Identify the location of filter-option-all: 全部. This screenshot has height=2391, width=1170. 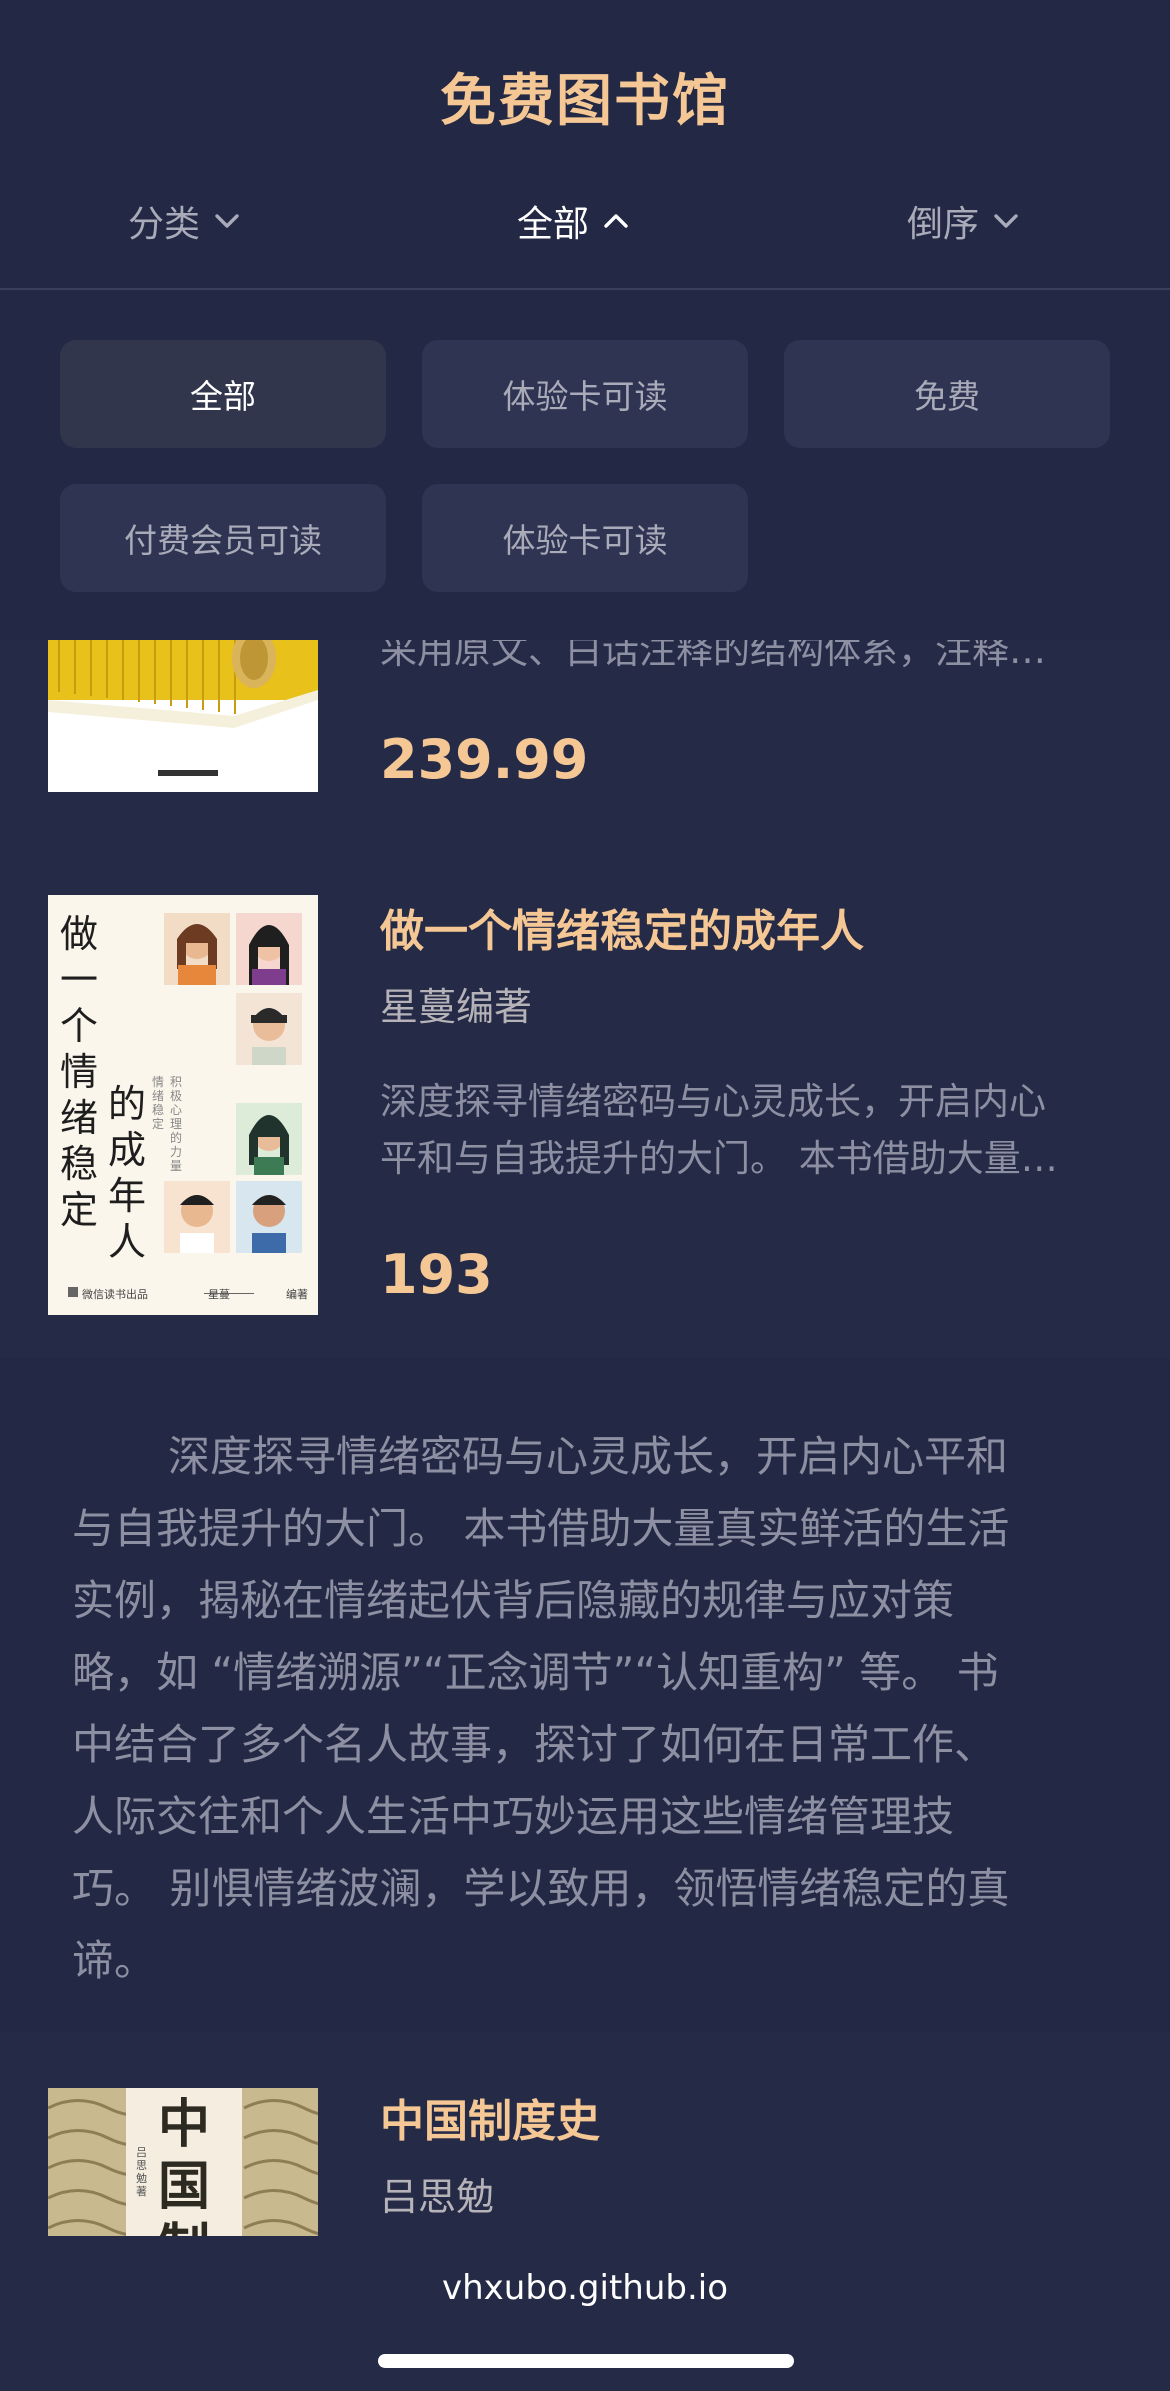
(223, 394).